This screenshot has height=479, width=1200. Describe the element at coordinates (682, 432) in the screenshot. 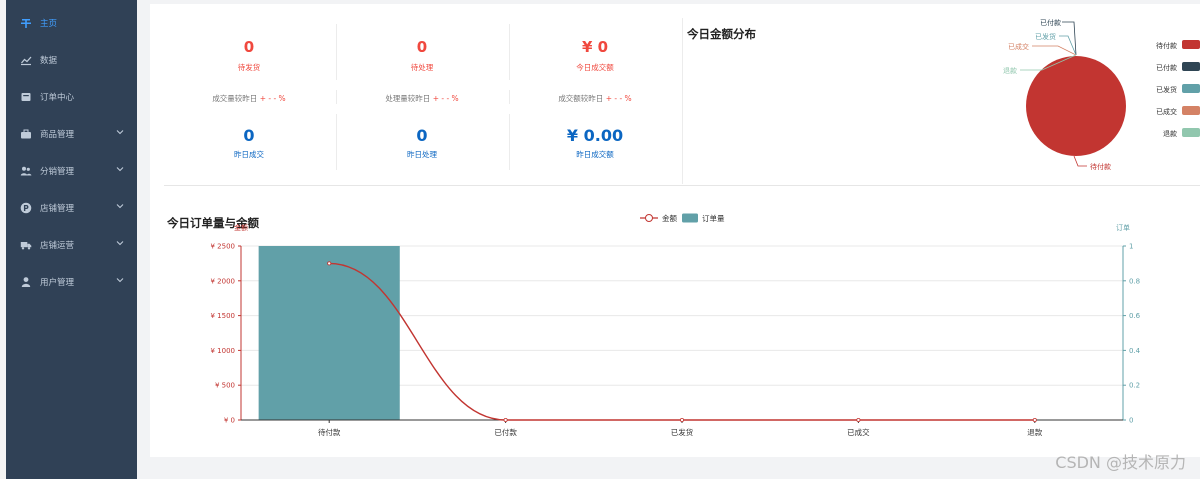

I see `x-tick-label: 已发货` at that location.